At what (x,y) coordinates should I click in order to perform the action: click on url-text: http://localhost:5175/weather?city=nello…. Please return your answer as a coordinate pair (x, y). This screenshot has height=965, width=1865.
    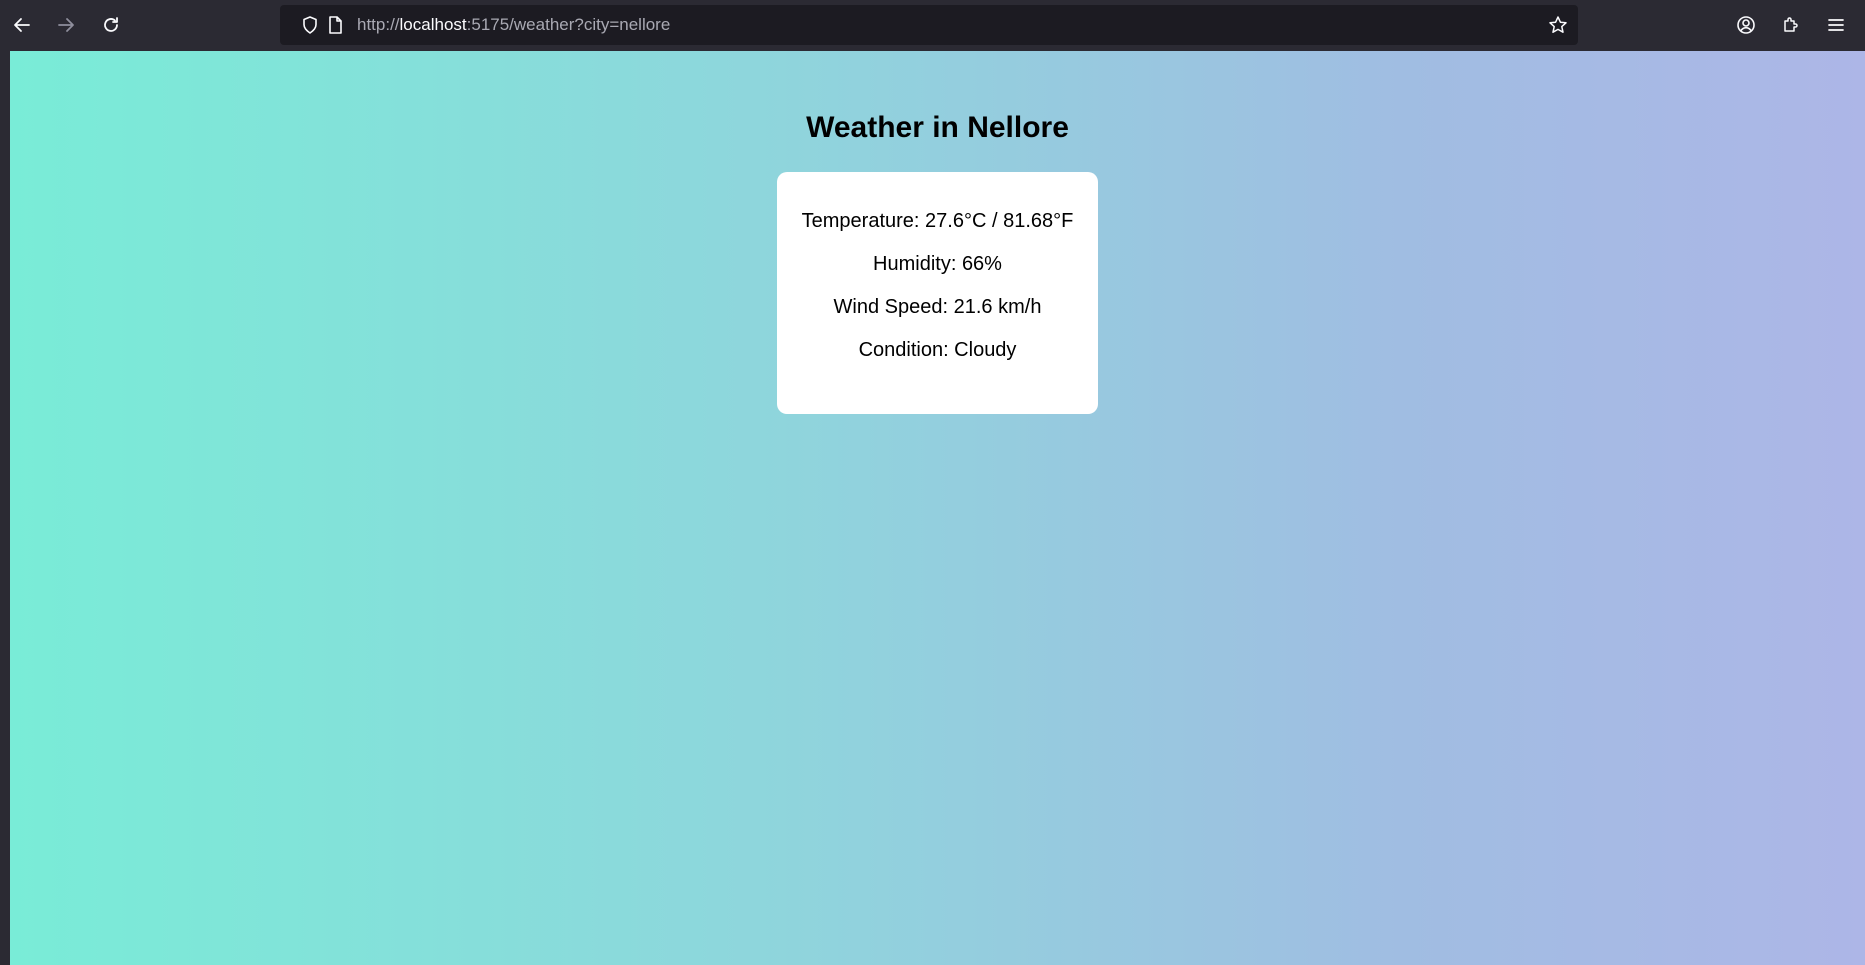
    Looking at the image, I should click on (513, 25).